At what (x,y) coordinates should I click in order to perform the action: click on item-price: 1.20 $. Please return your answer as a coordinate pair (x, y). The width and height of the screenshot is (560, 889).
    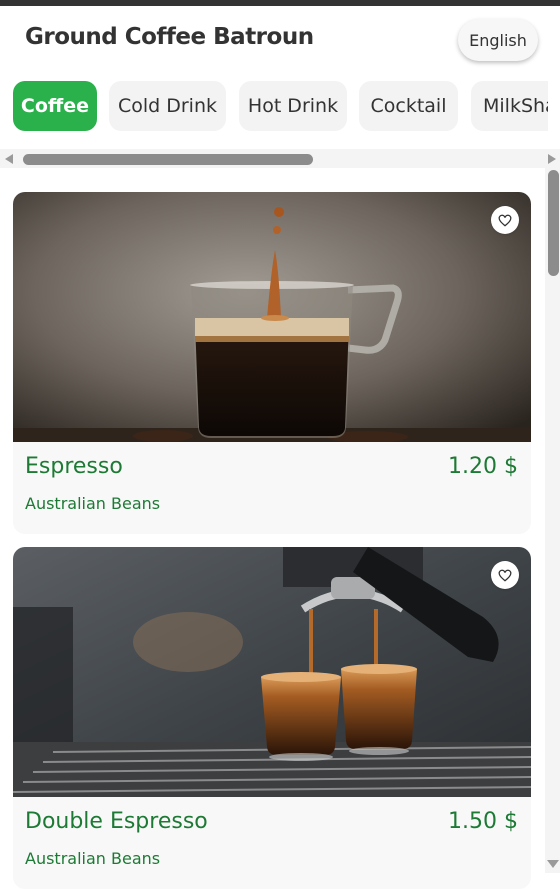
    Looking at the image, I should click on (483, 466).